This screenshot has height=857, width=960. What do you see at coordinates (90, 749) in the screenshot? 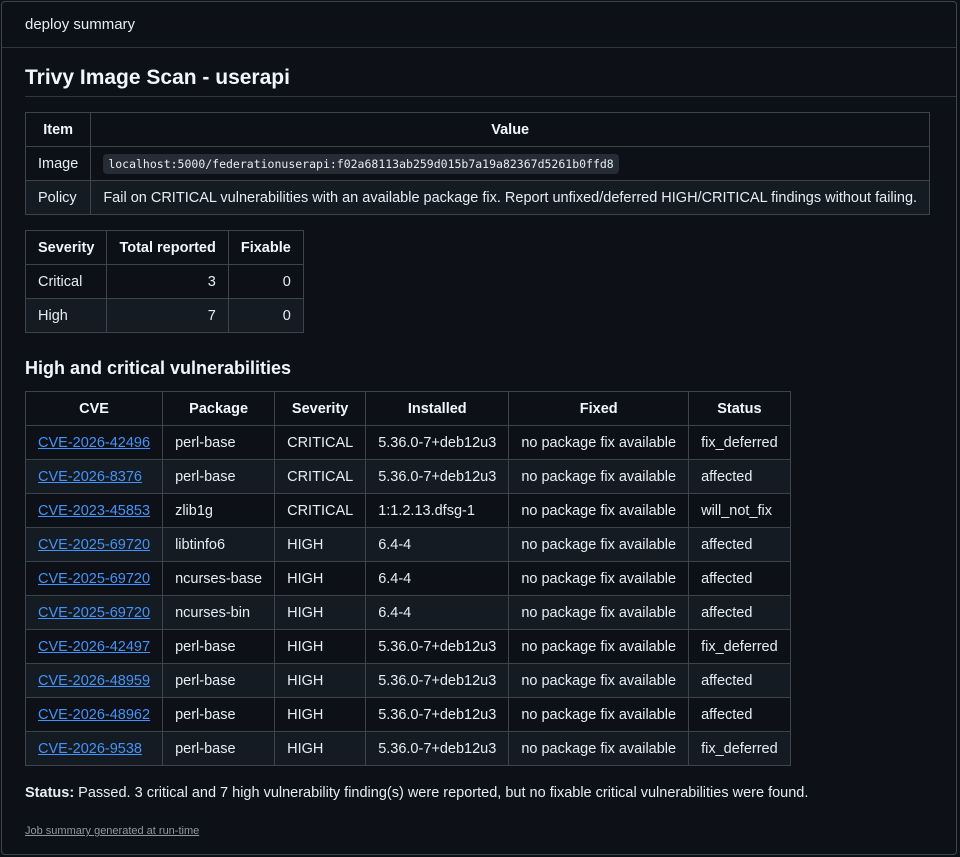
I see `cve-link: CVE-2026-9538` at bounding box center [90, 749].